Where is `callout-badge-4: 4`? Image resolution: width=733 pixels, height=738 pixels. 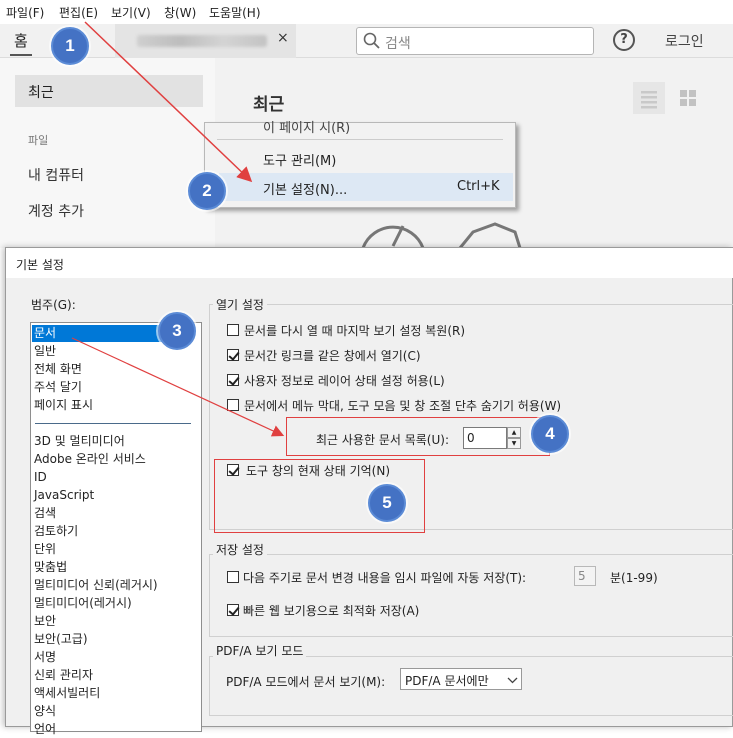
callout-badge-4: 4 is located at coordinates (550, 434).